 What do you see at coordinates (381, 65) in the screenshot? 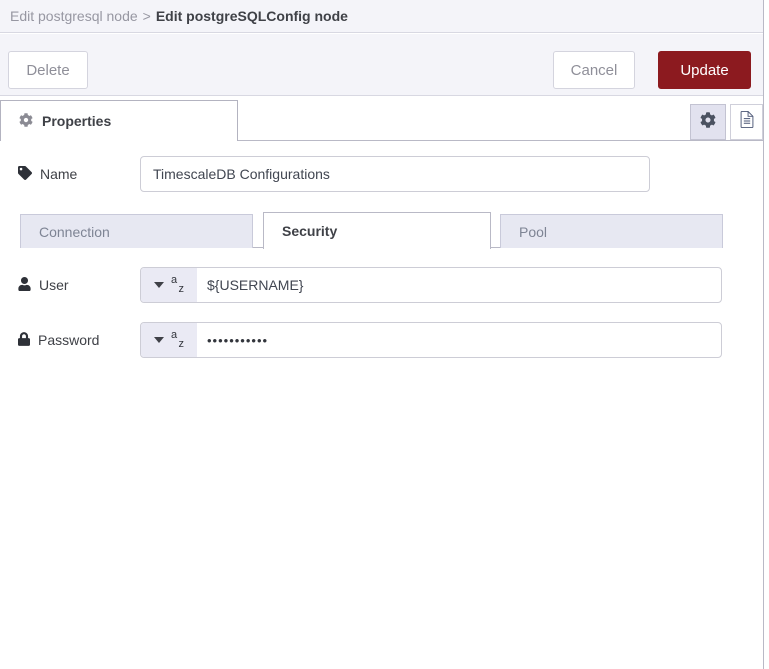
I see `dialog-toolbar: Delete Cancel Update` at bounding box center [381, 65].